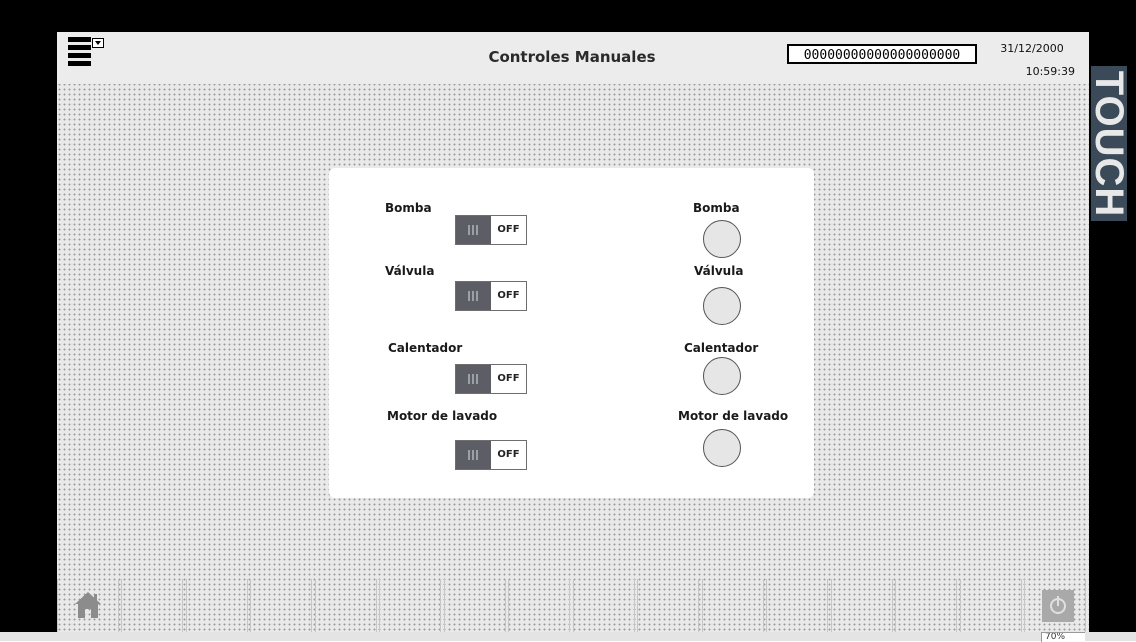  I want to click on switch-bomba: OFF, so click(491, 230).